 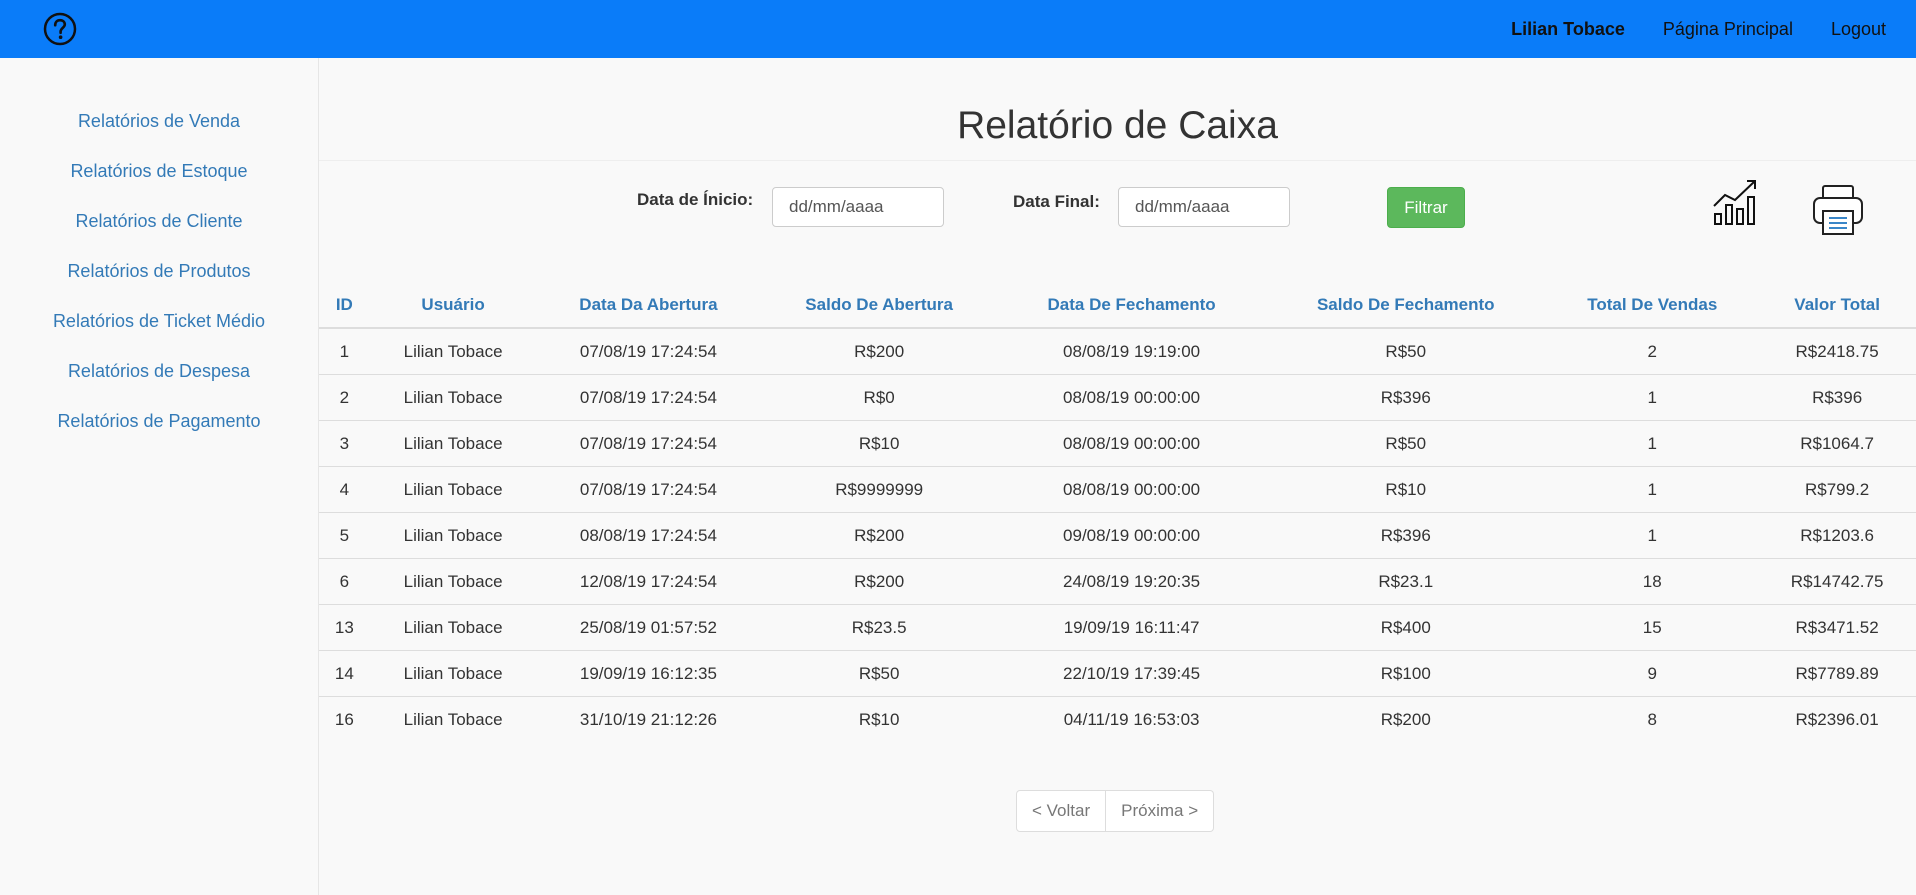 What do you see at coordinates (958, 29) in the screenshot?
I see `top-navbar: Lilian Tobace Página Principal Logout` at bounding box center [958, 29].